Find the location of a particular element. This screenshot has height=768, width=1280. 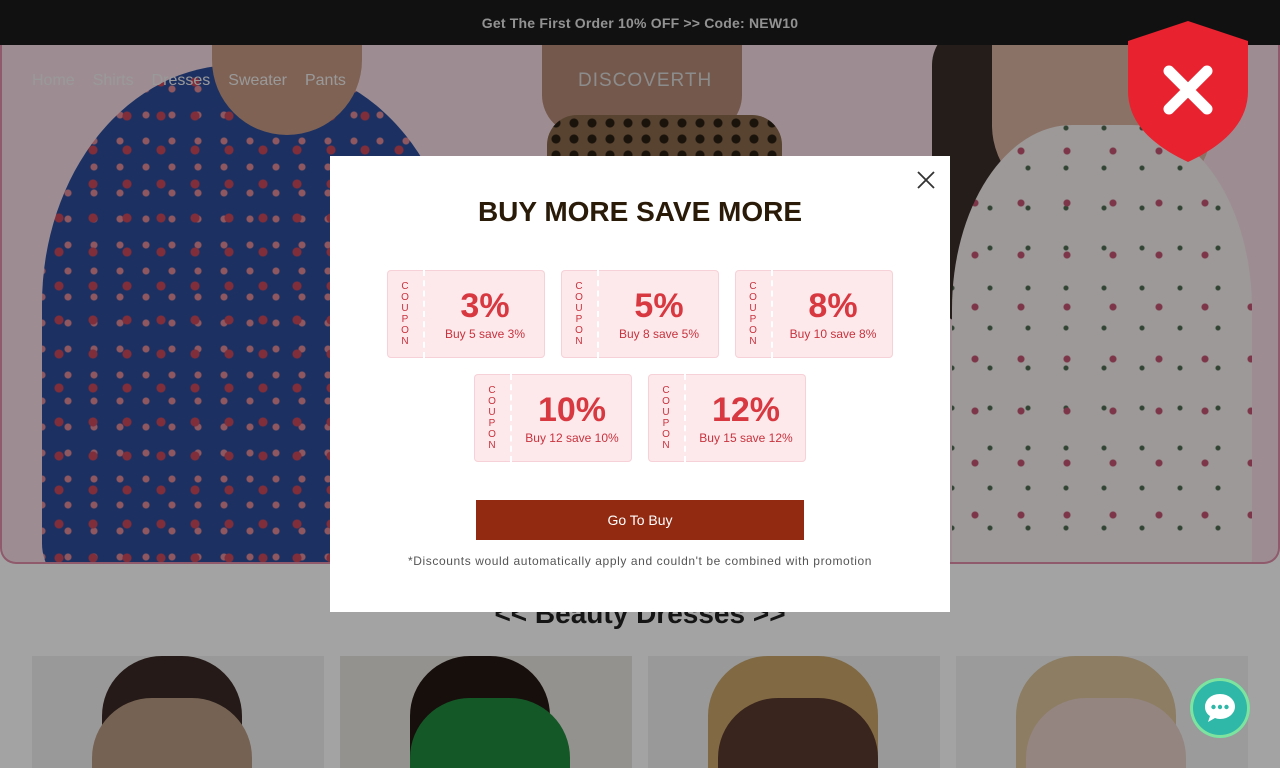

coupon-desc: Buy 5 save 3% is located at coordinates (485, 334).